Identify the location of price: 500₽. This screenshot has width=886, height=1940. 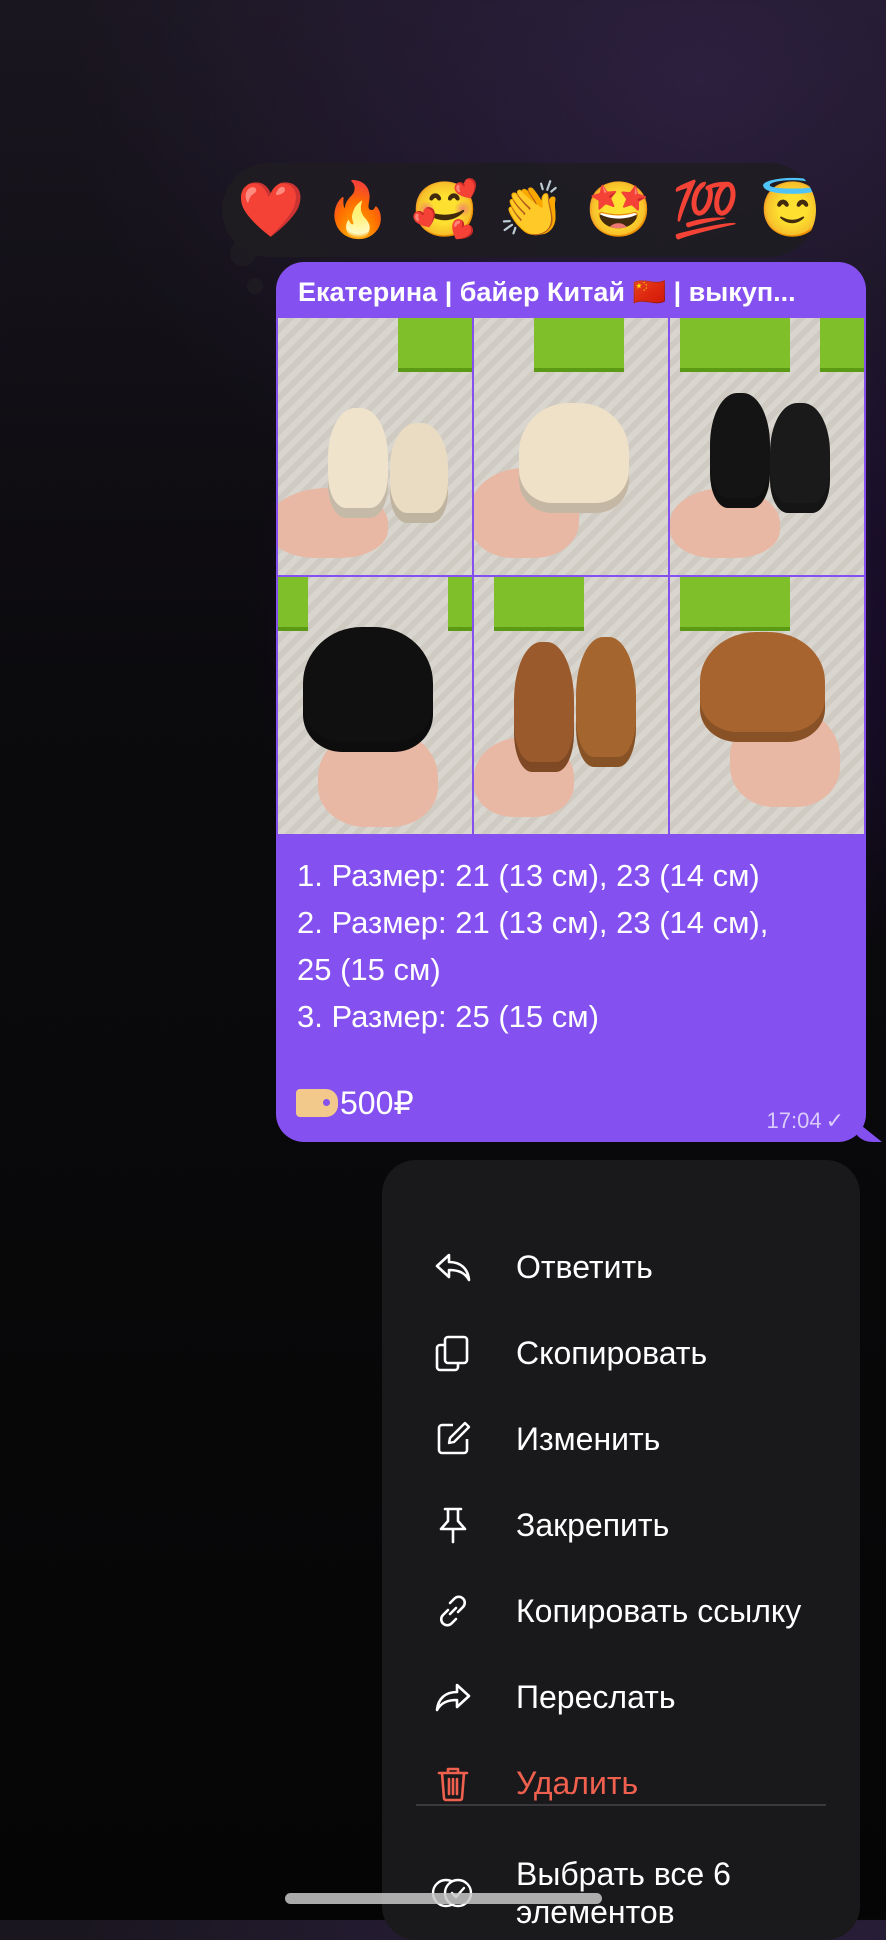
(355, 1103).